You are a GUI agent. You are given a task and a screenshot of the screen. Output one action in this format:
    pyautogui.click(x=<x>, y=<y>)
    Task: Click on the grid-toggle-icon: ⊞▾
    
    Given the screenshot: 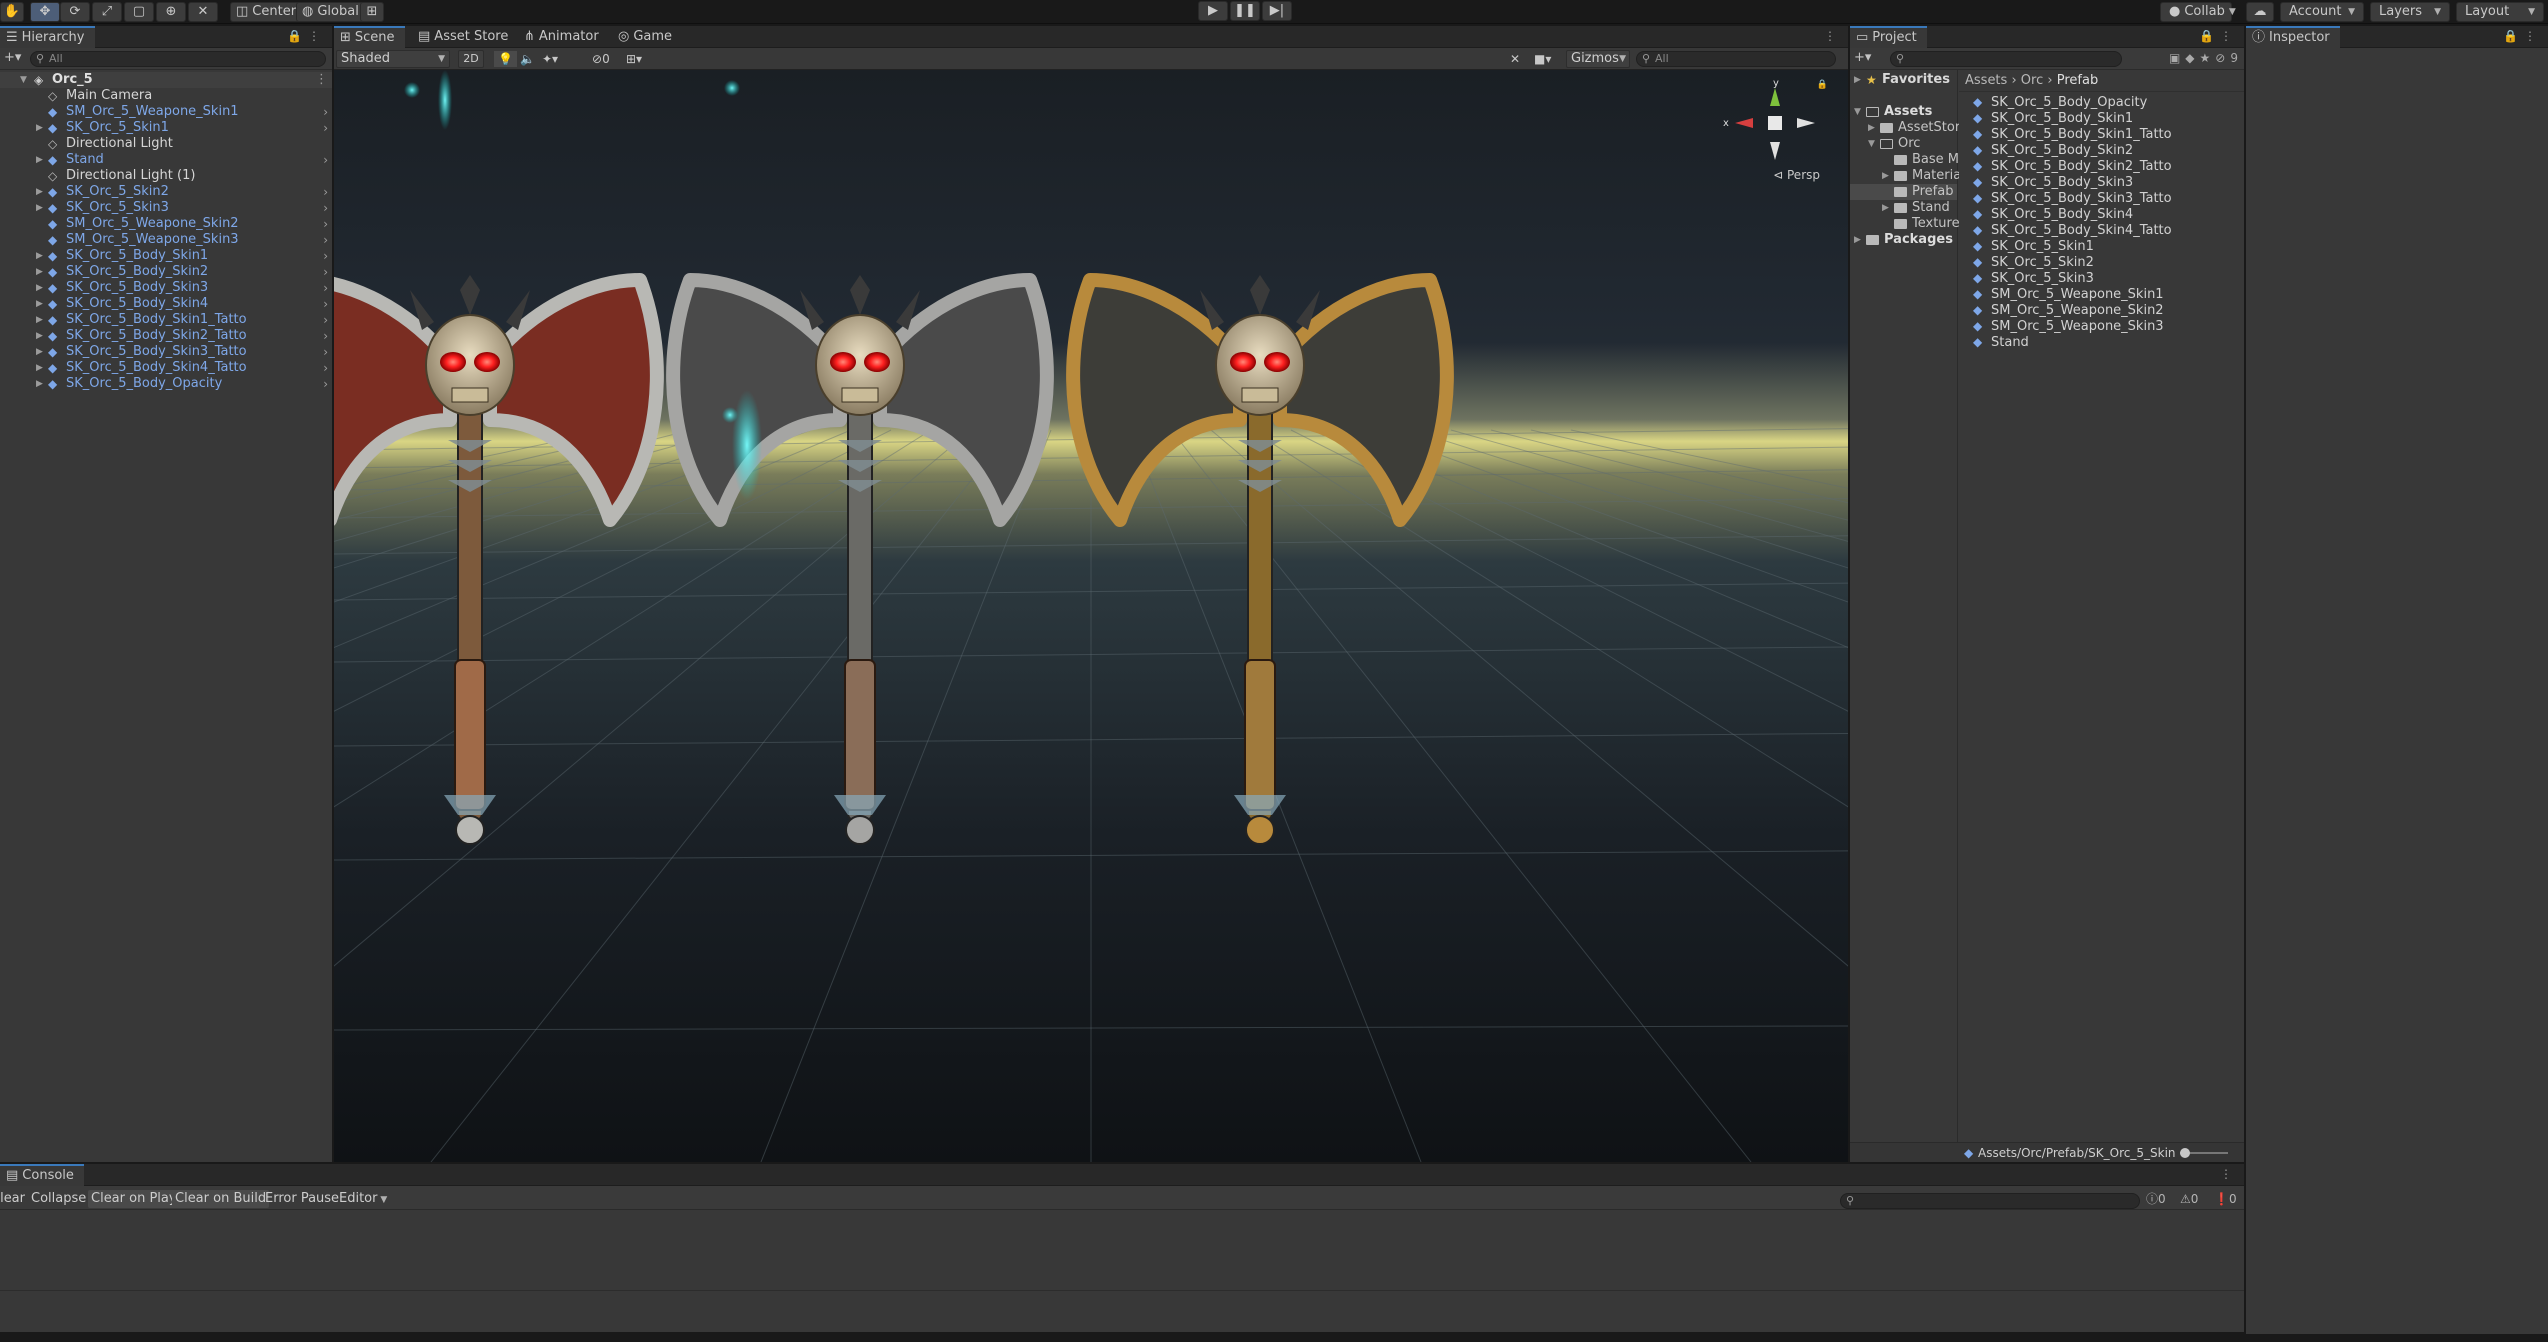 What is the action you would take?
    pyautogui.click(x=634, y=59)
    